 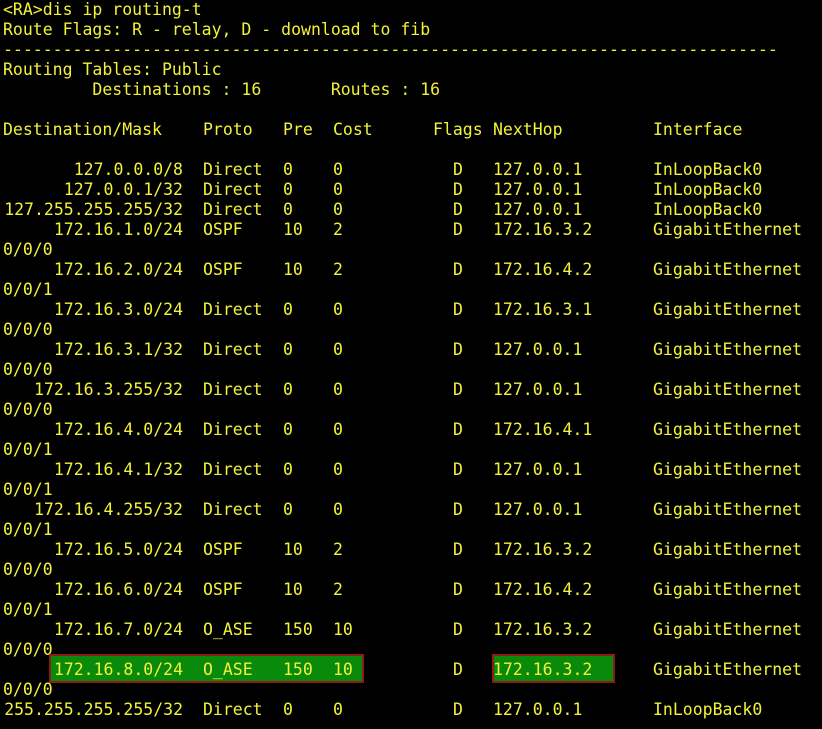 What do you see at coordinates (118, 469) in the screenshot?
I see `destination-cell: 172.16.4.1/32` at bounding box center [118, 469].